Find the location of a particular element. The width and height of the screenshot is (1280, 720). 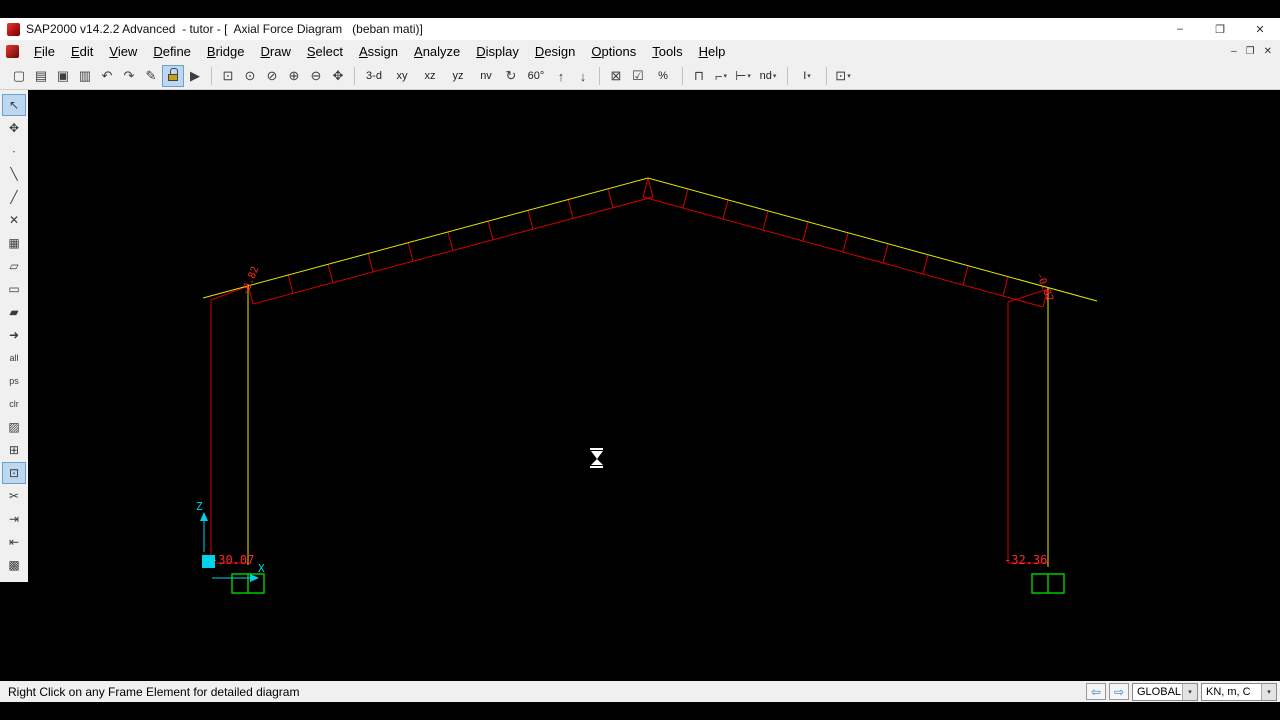

coord-system-dropdown: GLOBAL ▾ is located at coordinates (1165, 691).